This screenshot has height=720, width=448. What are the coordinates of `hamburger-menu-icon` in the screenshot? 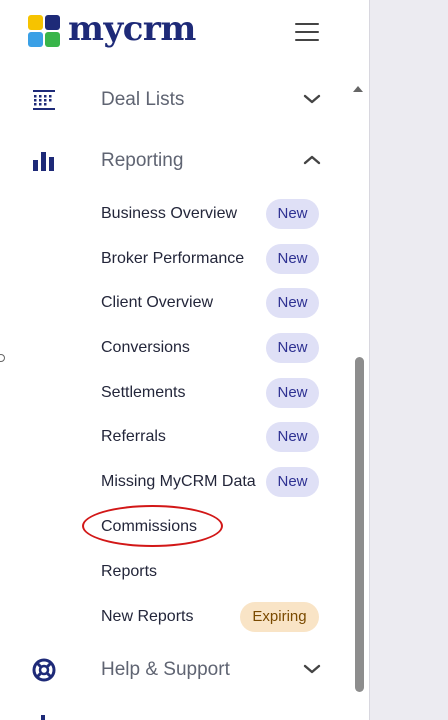 It's located at (307, 32).